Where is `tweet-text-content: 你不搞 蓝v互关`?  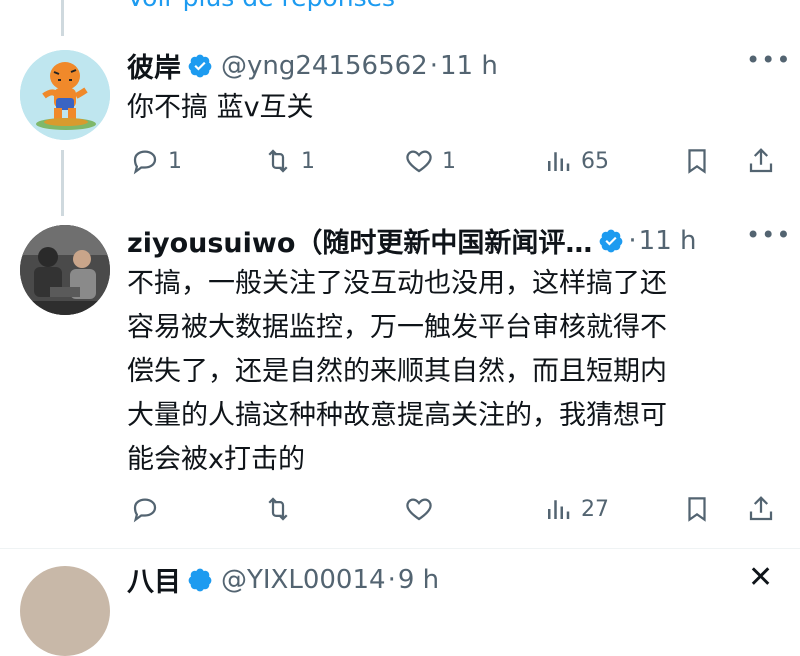
tweet-text-content: 你不搞 蓝v互关 is located at coordinates (220, 107).